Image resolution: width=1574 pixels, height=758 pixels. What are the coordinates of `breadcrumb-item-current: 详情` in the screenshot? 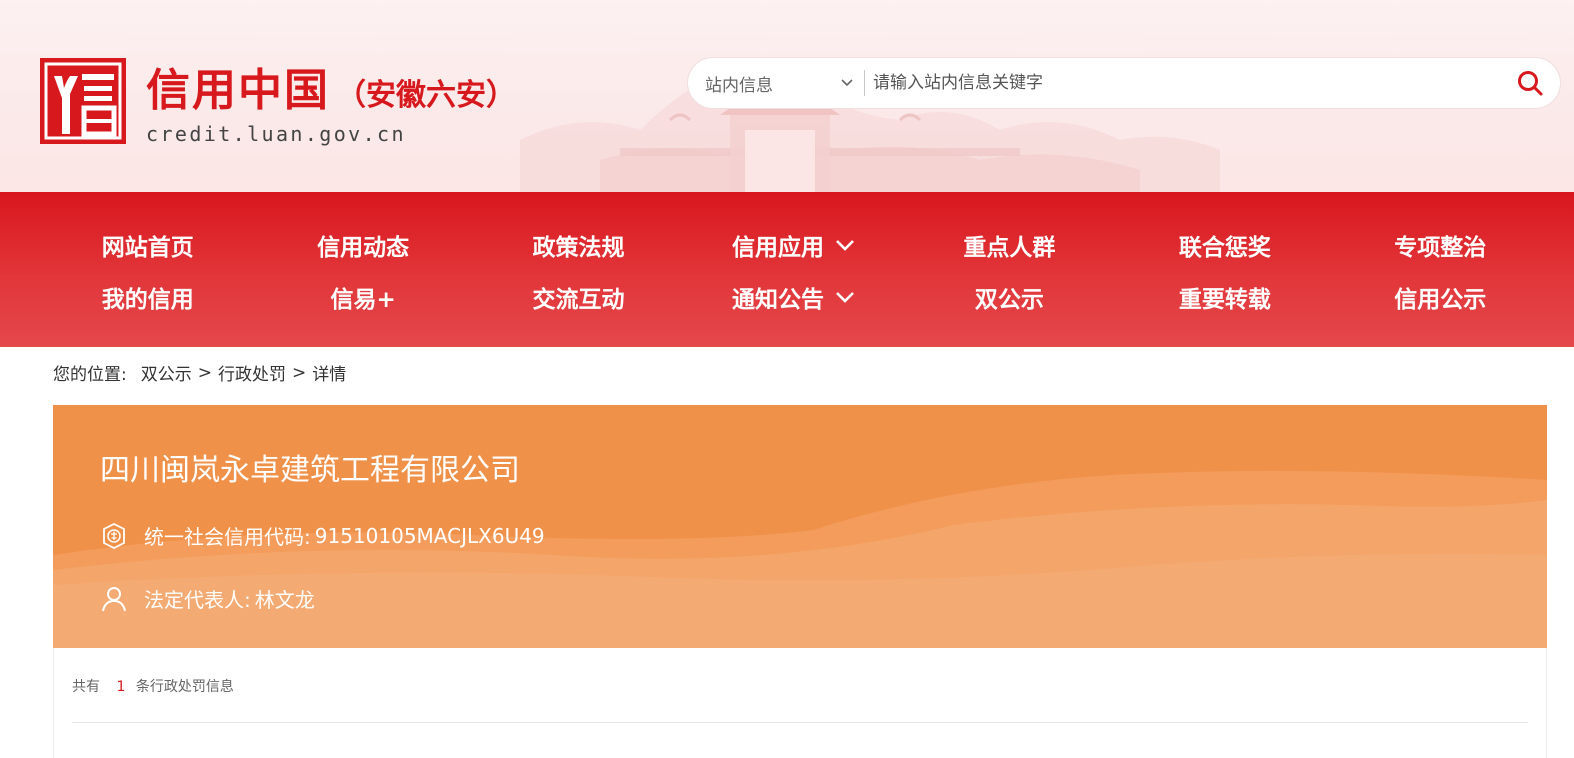 It's located at (329, 375).